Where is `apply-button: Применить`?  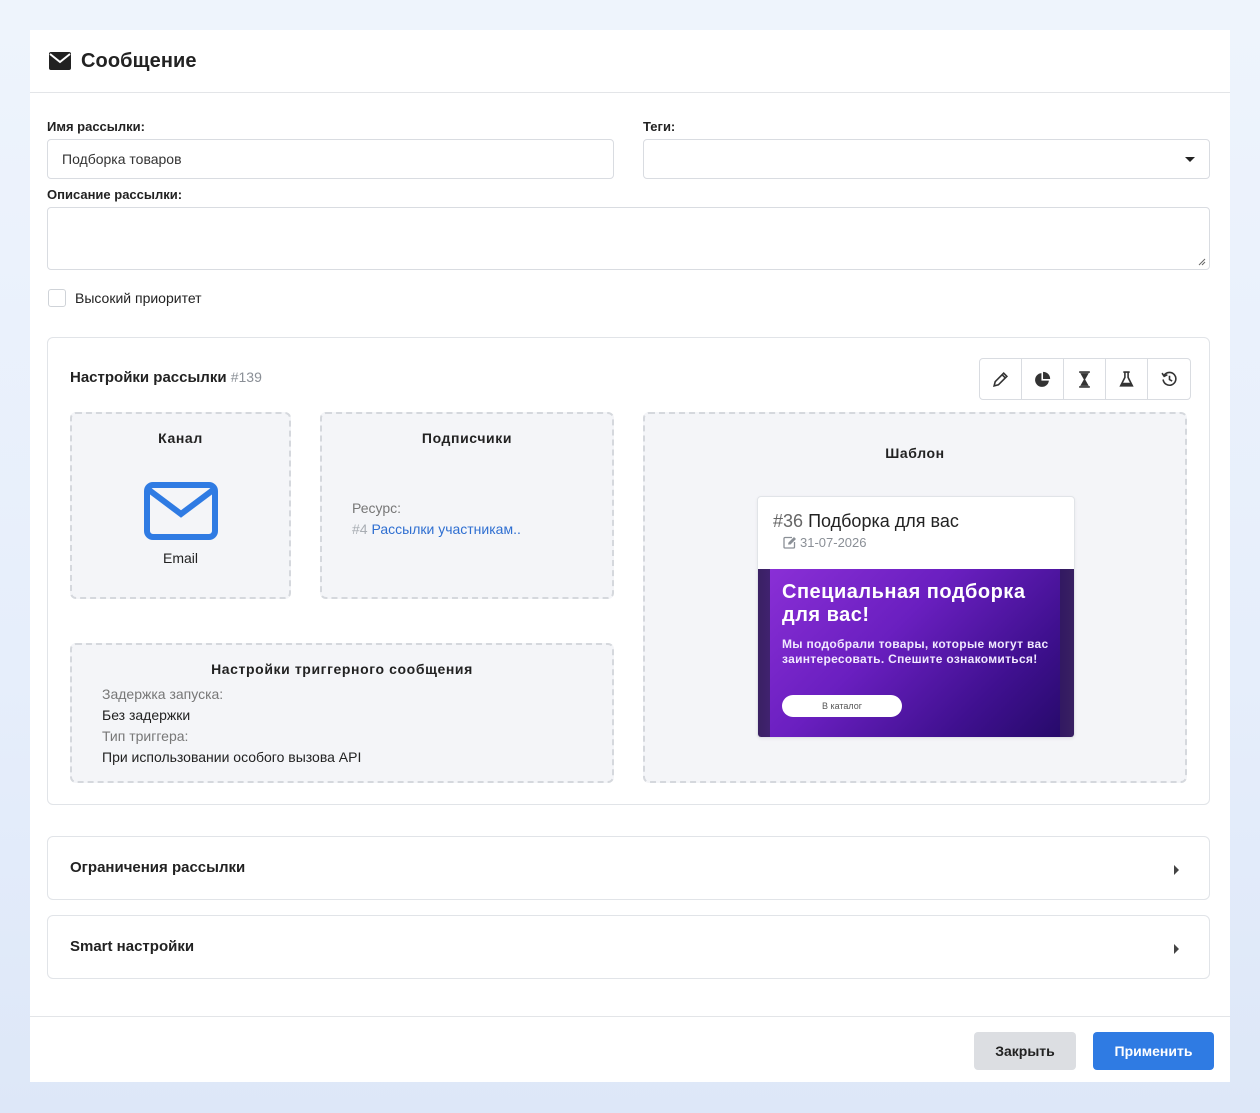
apply-button: Применить is located at coordinates (1153, 1051).